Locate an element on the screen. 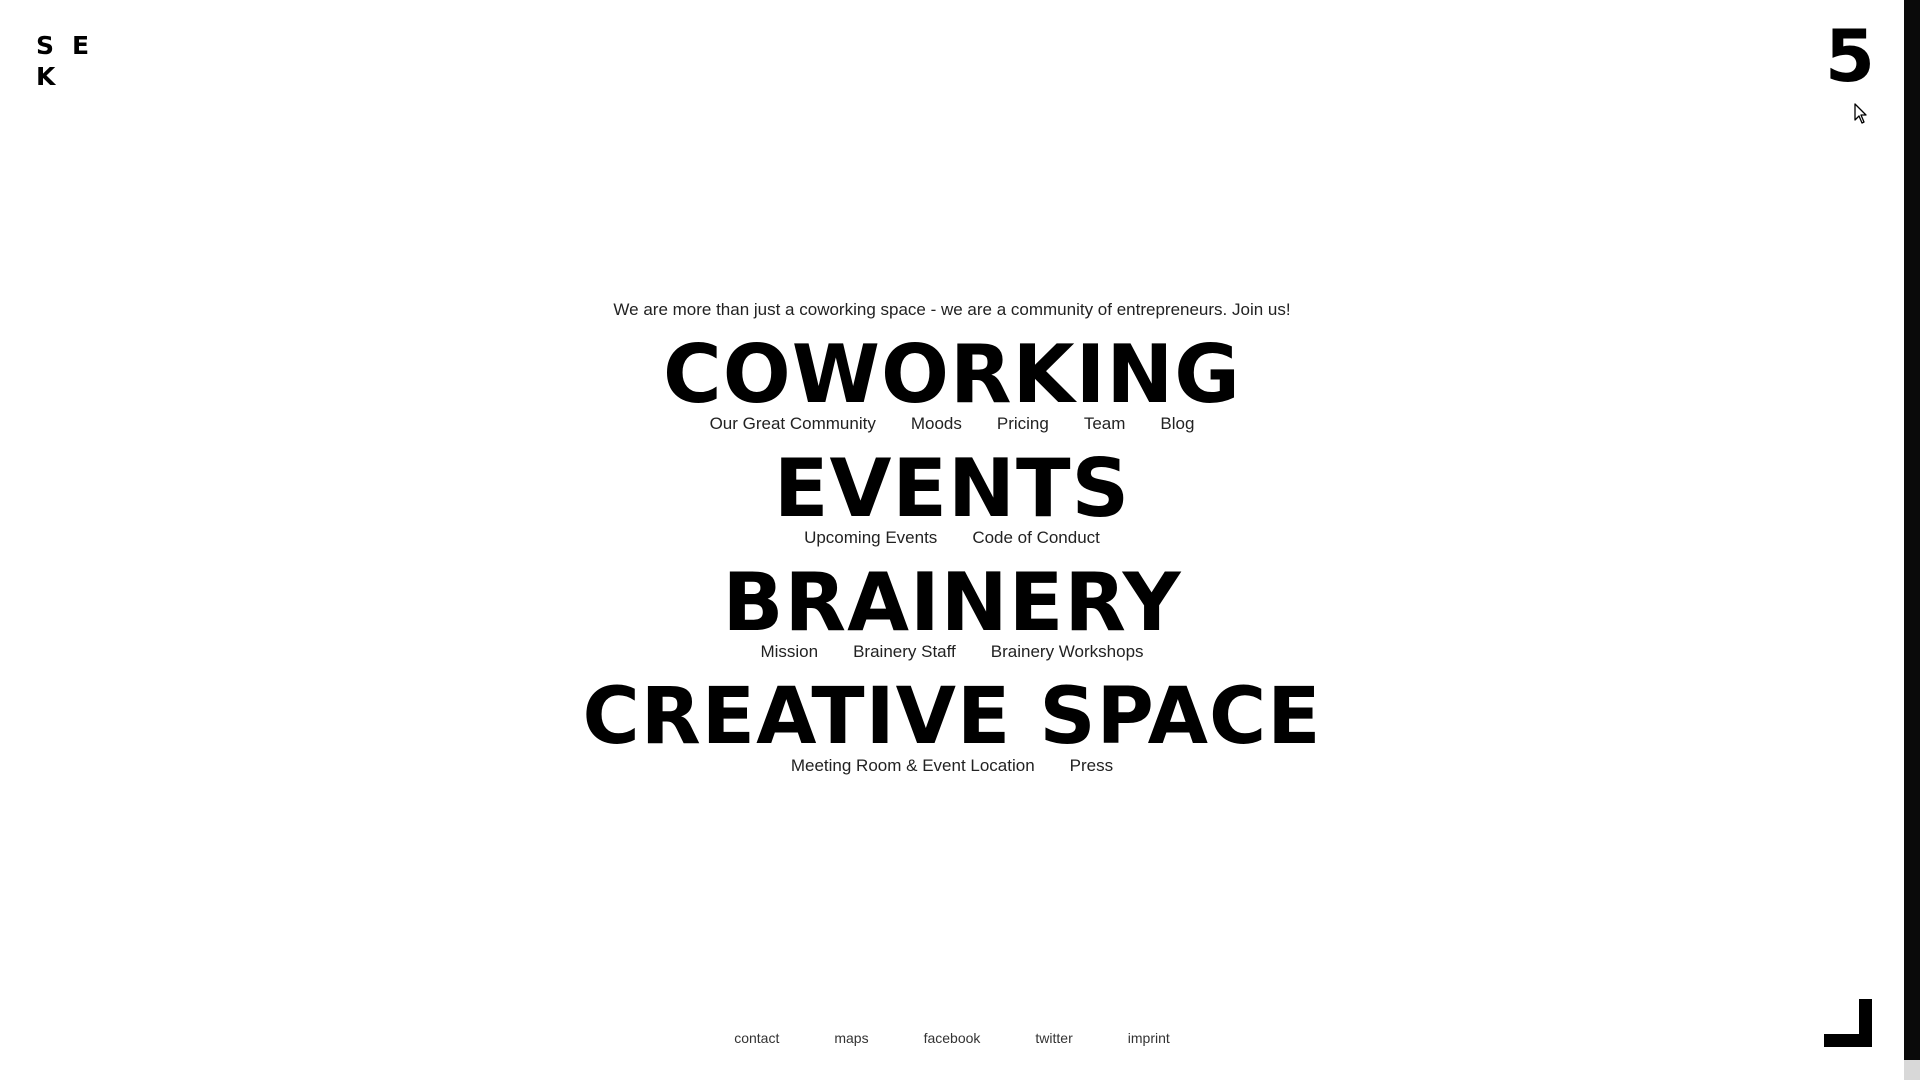  footer-link-twitter: twitter is located at coordinates (1053, 1038).